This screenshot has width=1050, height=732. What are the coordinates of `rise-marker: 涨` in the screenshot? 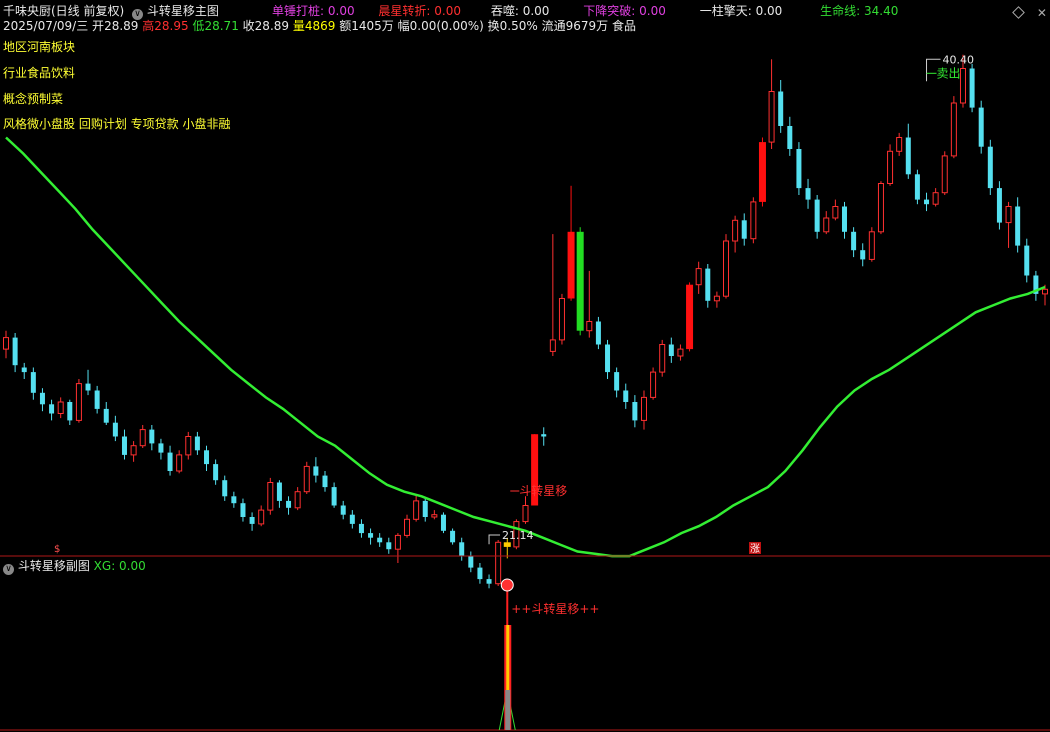 It's located at (755, 549).